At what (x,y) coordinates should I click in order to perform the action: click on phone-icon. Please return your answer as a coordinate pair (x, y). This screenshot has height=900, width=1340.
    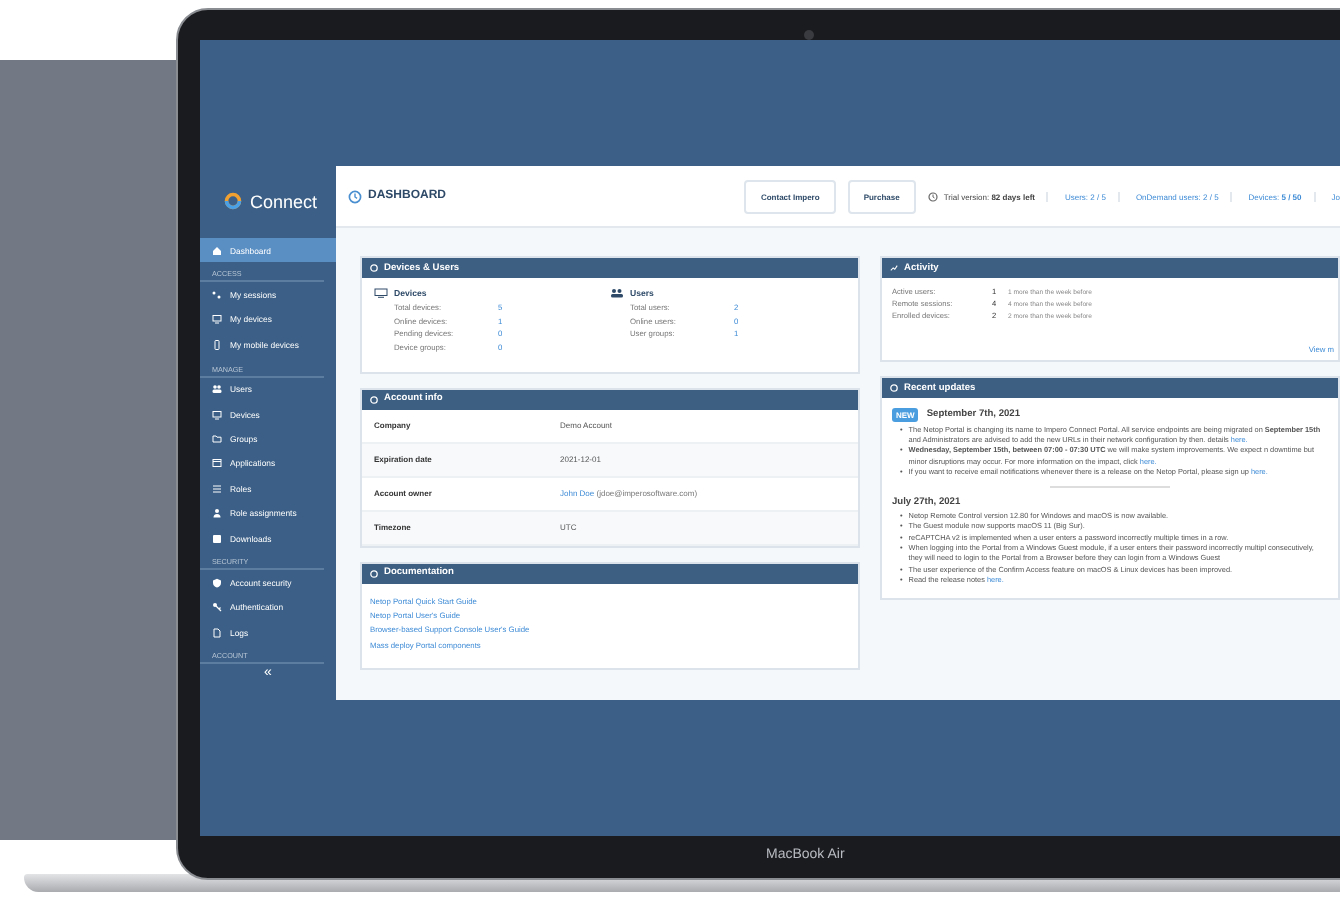
    Looking at the image, I should click on (217, 344).